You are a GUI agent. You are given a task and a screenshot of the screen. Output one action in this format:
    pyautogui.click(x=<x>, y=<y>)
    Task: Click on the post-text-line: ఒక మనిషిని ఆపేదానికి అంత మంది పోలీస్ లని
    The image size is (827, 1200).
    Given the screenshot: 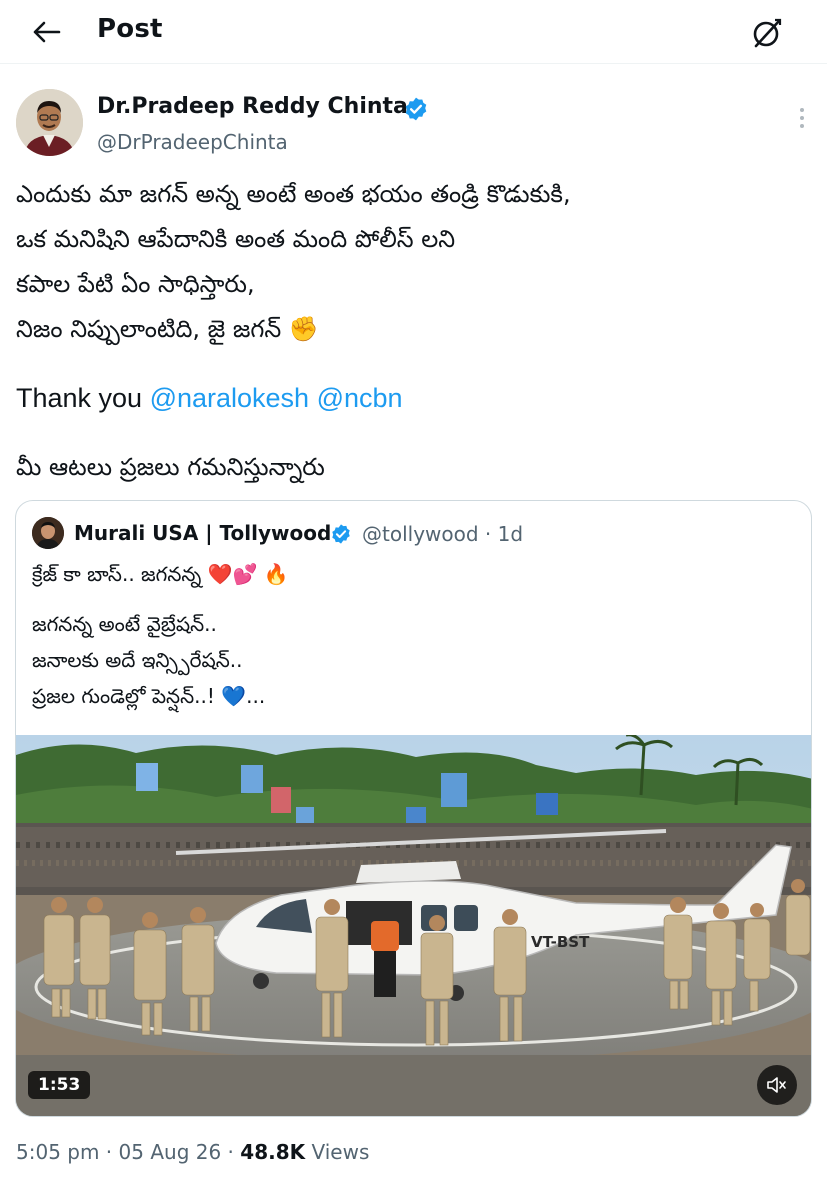 What is the action you would take?
    pyautogui.click(x=236, y=239)
    